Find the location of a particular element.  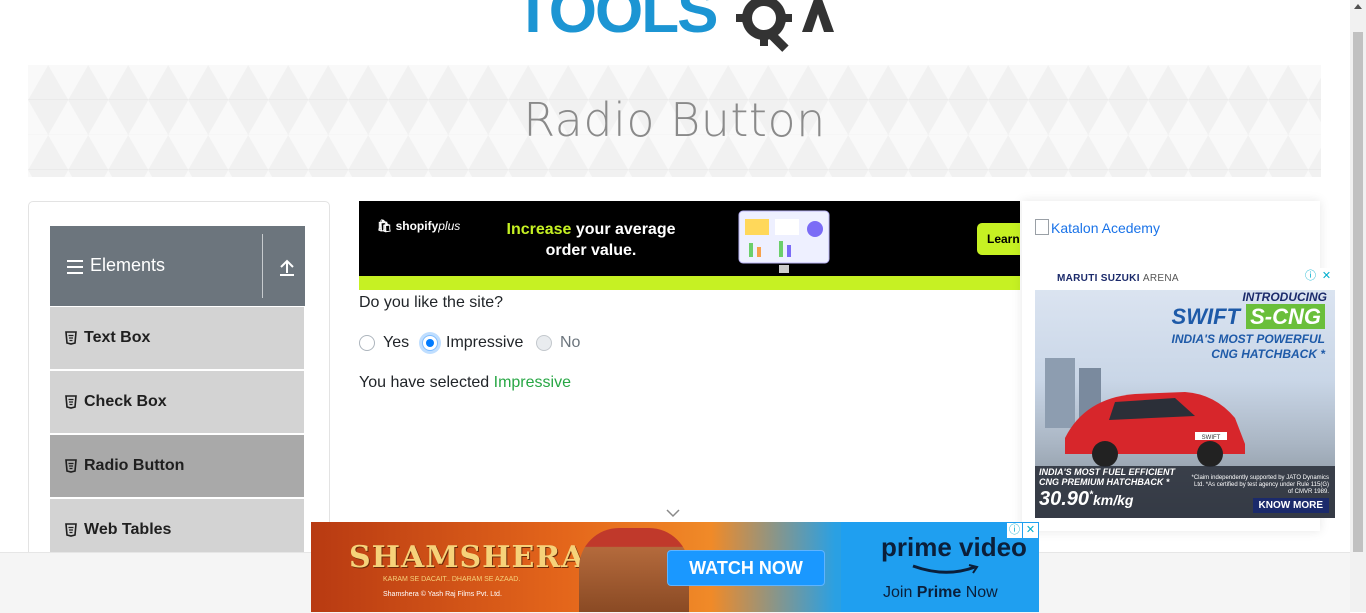

shopify-logo: 🛍 shopifyplus is located at coordinates (418, 226).